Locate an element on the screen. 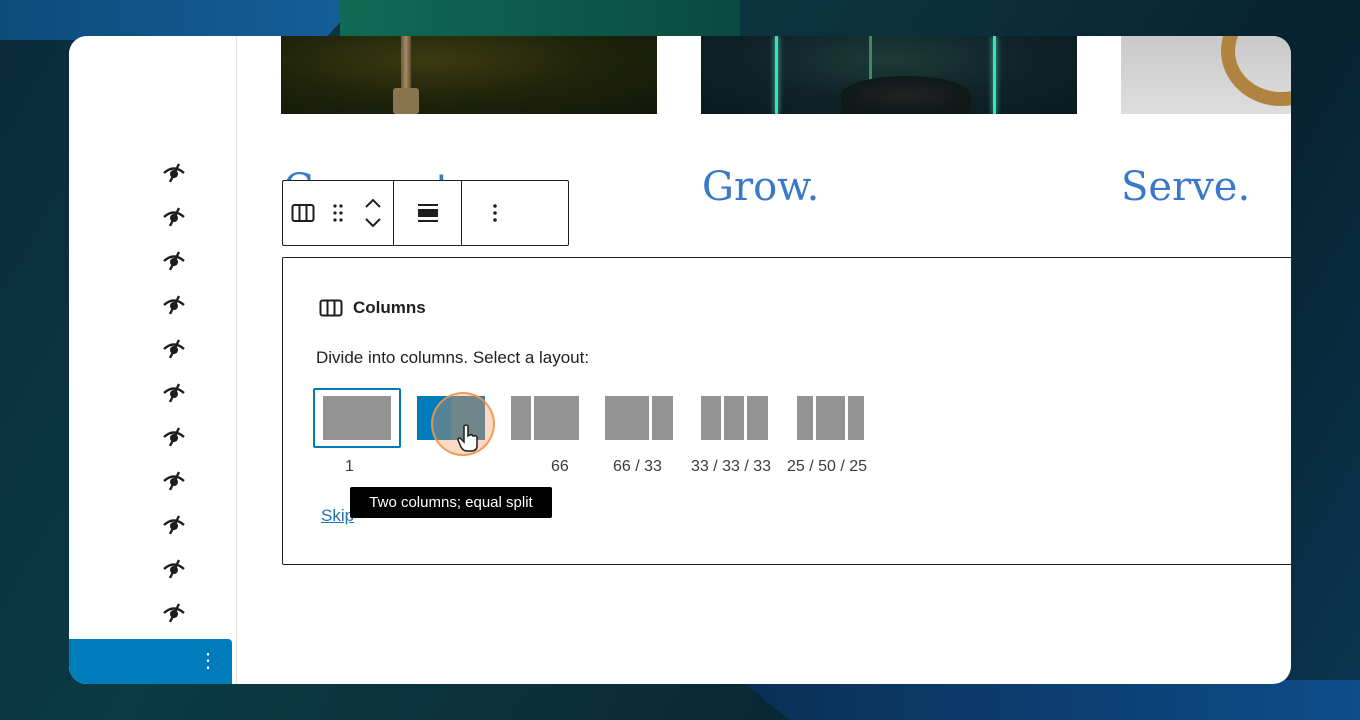 The height and width of the screenshot is (720, 1360). more-vertical-icon: ⋮ is located at coordinates (208, 661).